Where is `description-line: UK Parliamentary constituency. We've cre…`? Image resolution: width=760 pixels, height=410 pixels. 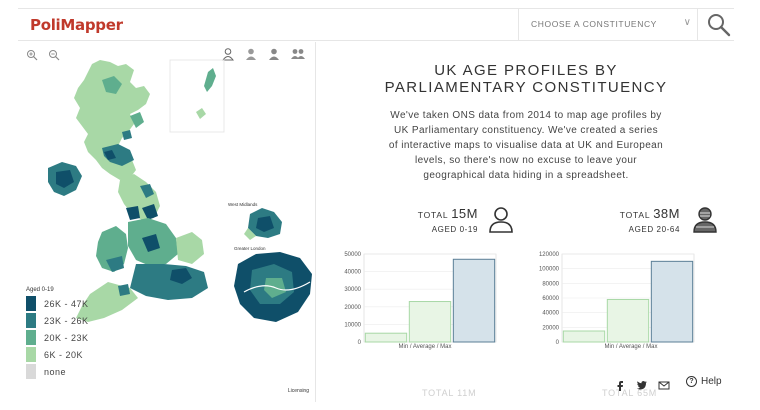
description-line: UK Parliamentary constituency. We've cre… is located at coordinates (526, 130).